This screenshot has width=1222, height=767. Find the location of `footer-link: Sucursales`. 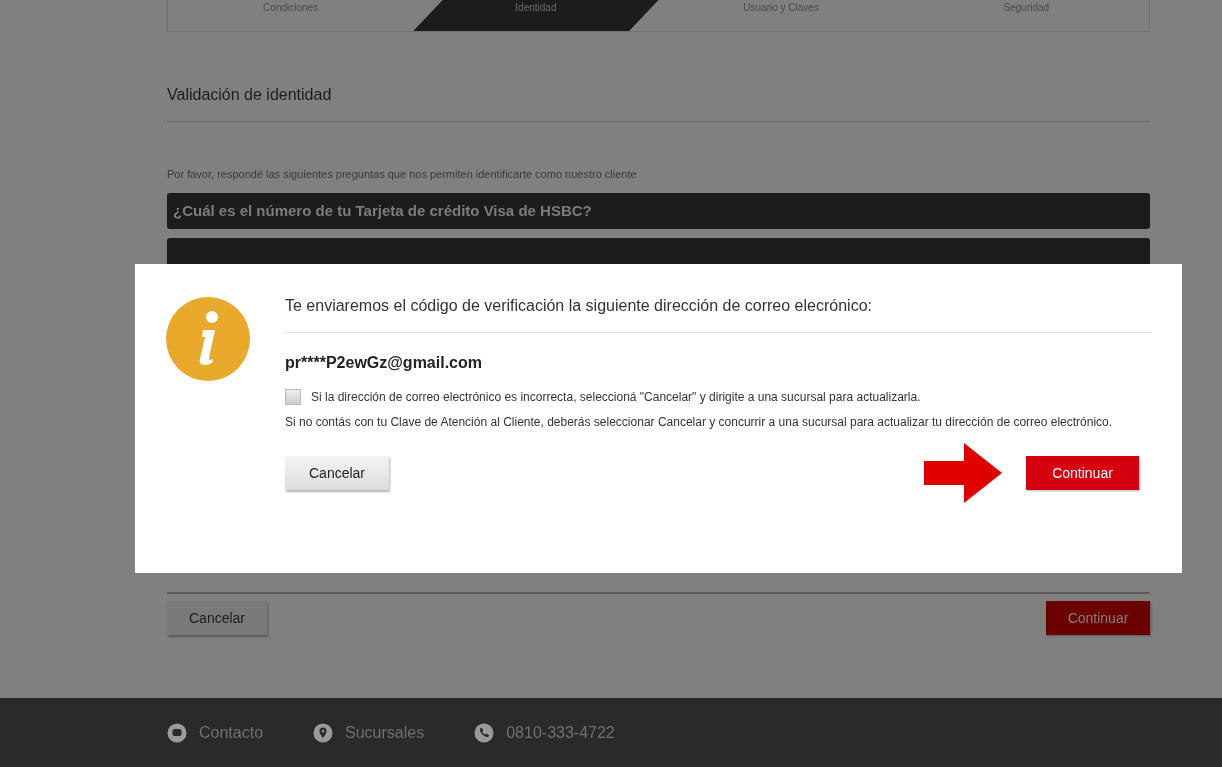

footer-link: Sucursales is located at coordinates (385, 732).